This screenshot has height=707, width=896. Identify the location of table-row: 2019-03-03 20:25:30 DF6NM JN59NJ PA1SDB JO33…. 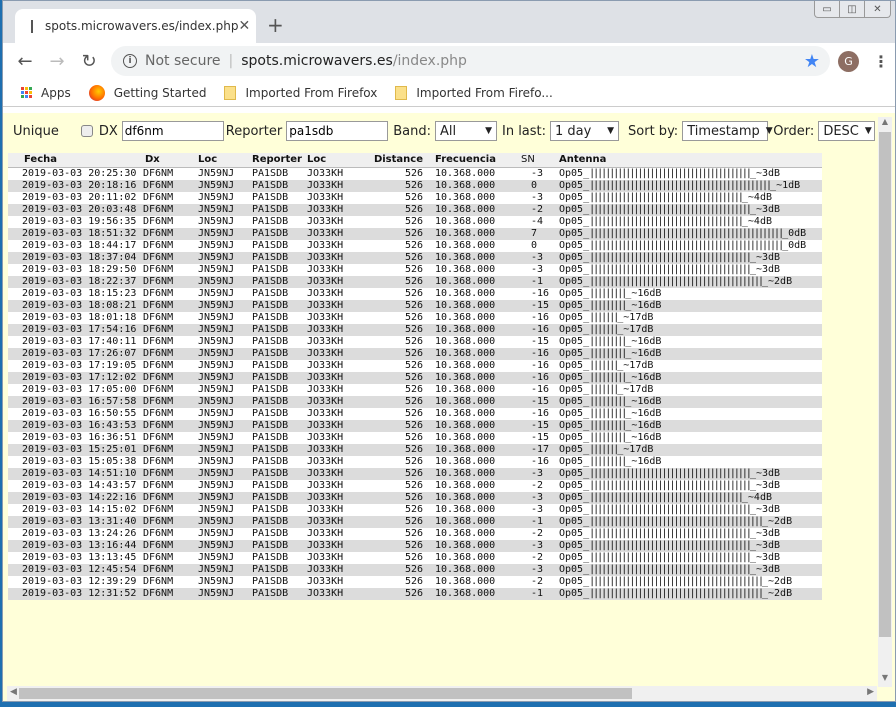
(415, 173).